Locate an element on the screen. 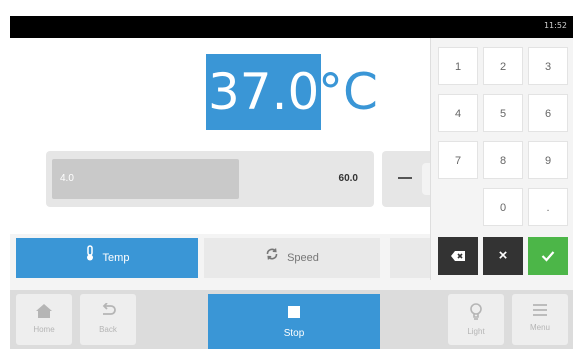 This screenshot has height=349, width=573. key-8: 8 is located at coordinates (503, 160).